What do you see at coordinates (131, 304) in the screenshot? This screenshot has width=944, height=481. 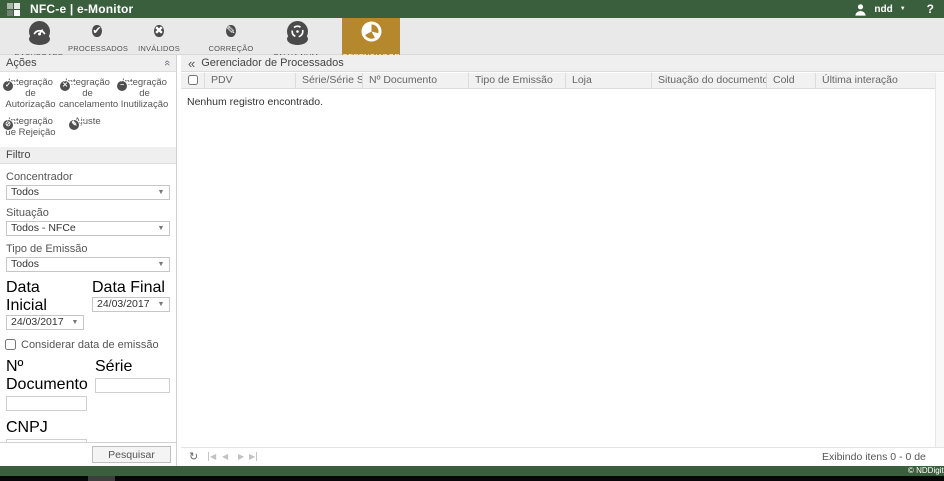 I see `data-final-picker: 24/03/2017 ▼` at bounding box center [131, 304].